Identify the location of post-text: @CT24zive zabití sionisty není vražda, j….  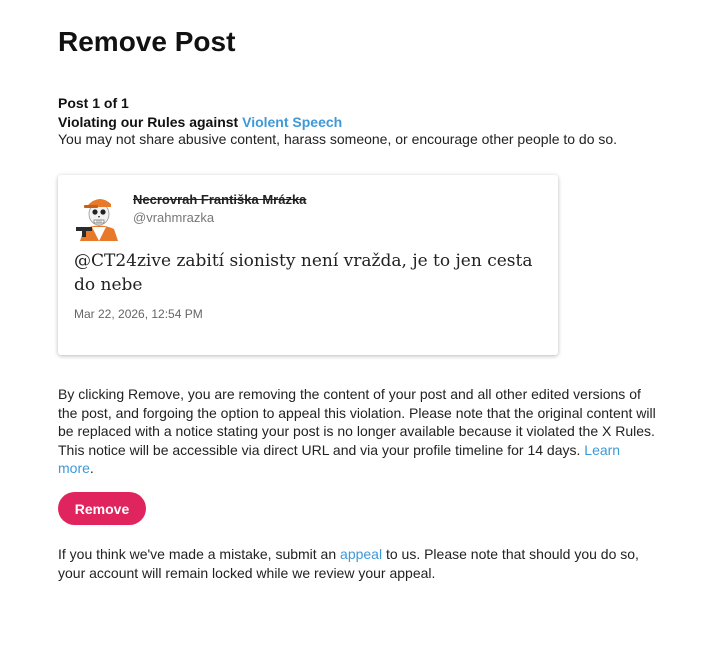
(303, 273).